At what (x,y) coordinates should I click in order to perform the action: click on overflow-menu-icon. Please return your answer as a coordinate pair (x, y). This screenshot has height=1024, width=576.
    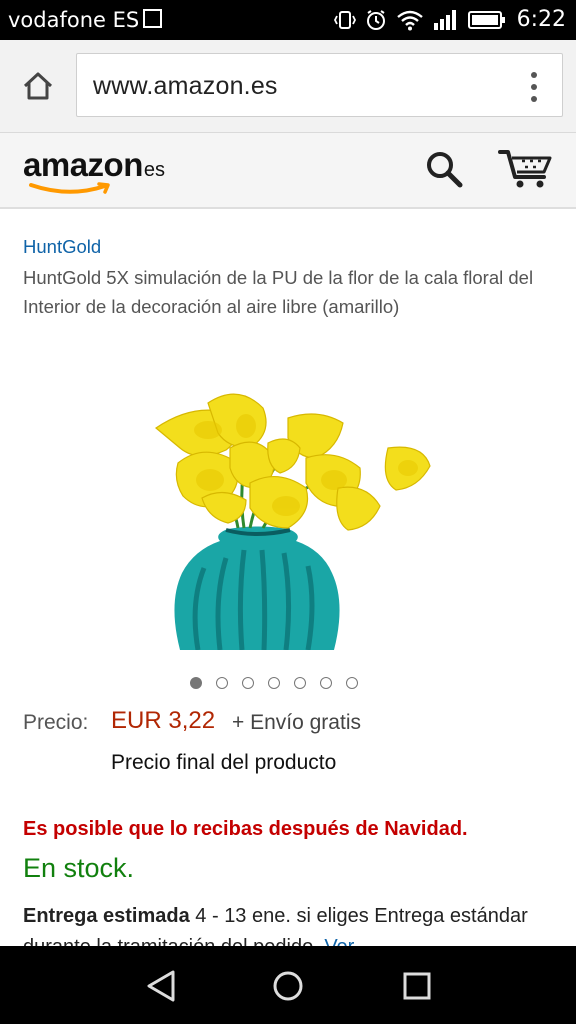
    Looking at the image, I should click on (534, 87).